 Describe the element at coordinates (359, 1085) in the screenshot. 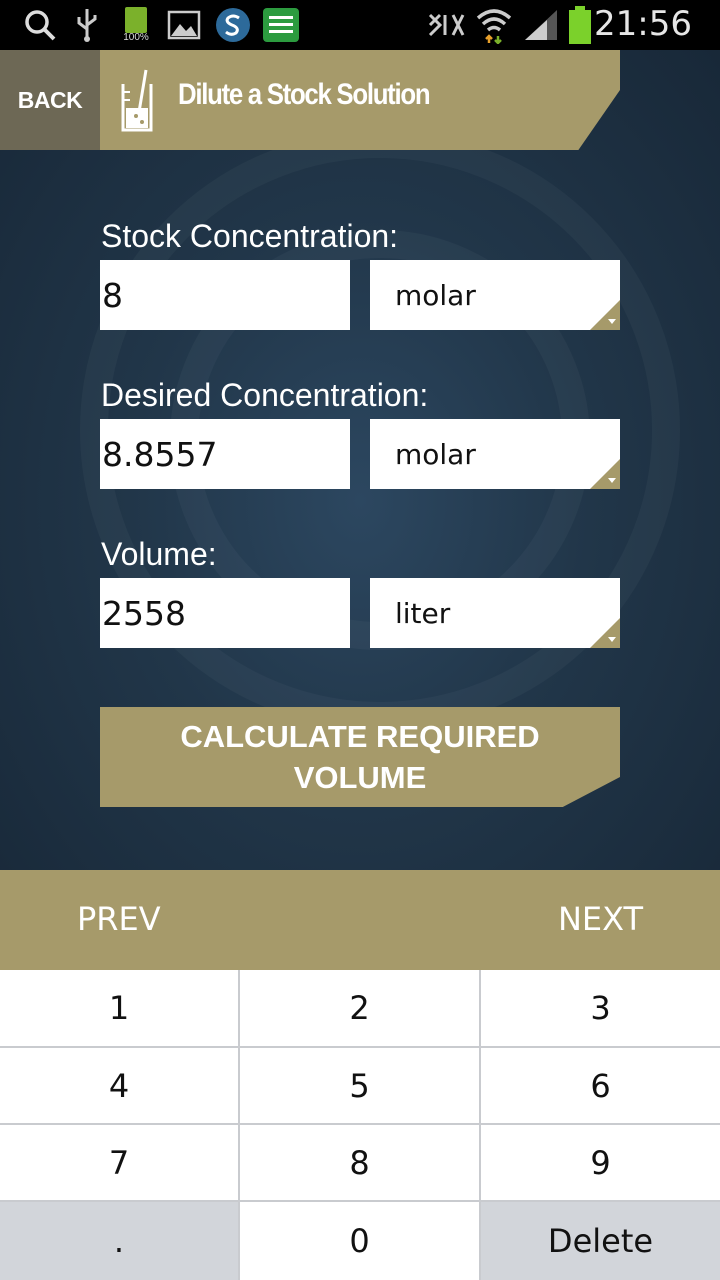

I see `key-5: 5` at that location.